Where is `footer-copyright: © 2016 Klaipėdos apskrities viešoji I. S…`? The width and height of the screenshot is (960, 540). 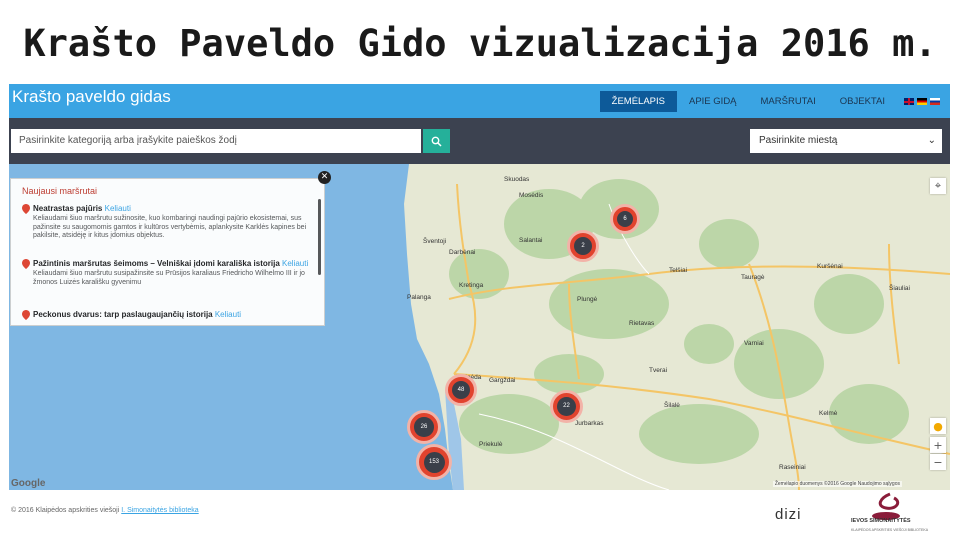
footer-copyright: © 2016 Klaipėdos apskrities viešoji I. S… is located at coordinates (105, 510).